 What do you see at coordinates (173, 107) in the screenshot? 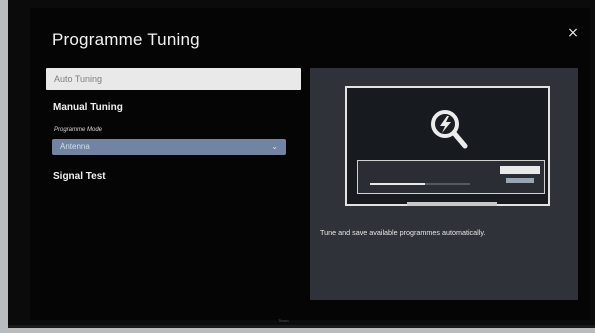
I see `manual-tuning-button: Manual Tuning` at bounding box center [173, 107].